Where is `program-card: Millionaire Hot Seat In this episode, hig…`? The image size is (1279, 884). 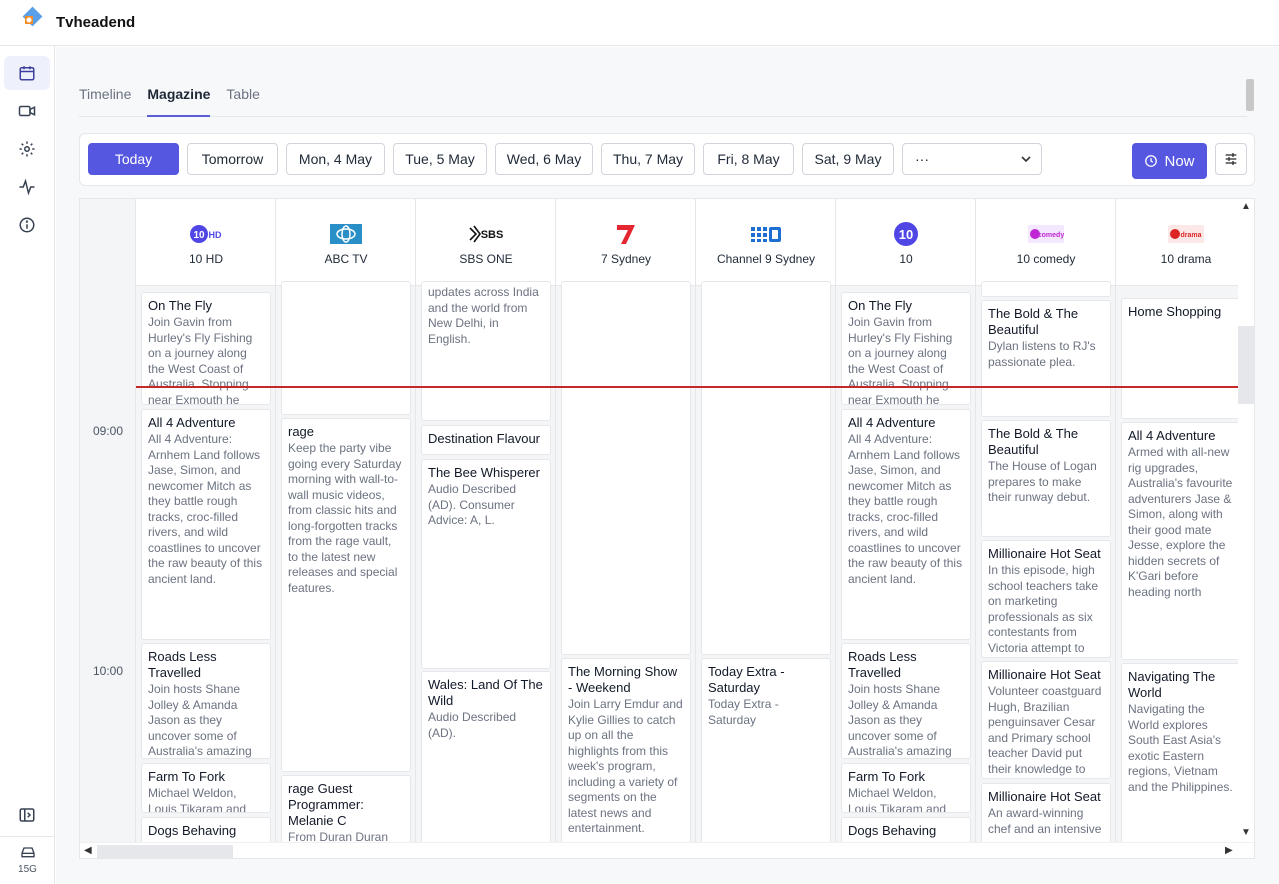
program-card: Millionaire Hot Seat In this episode, hig… is located at coordinates (1046, 599).